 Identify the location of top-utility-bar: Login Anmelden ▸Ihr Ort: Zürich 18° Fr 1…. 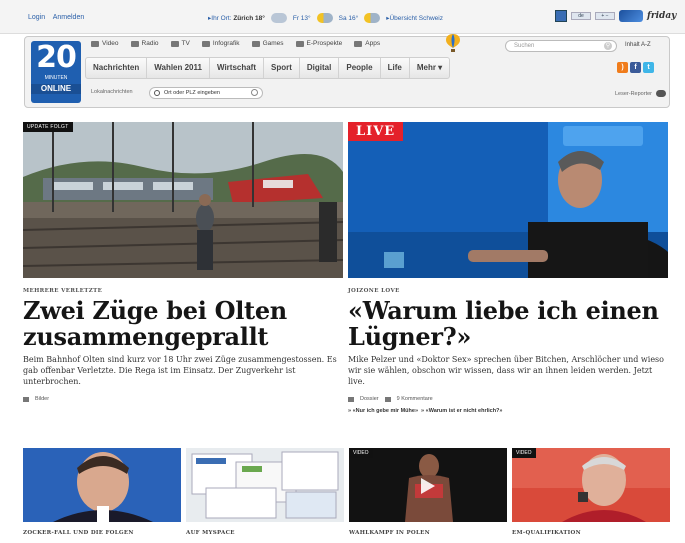
(342, 17).